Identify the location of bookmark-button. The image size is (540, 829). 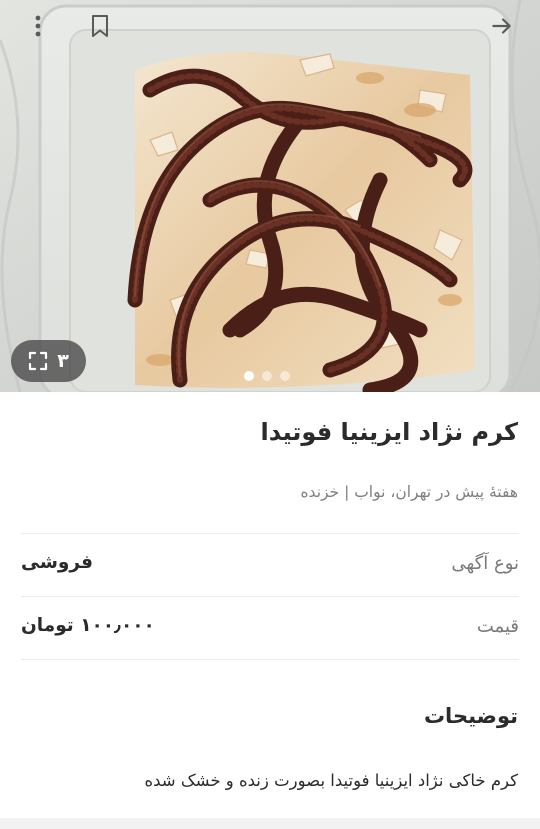
(100, 26).